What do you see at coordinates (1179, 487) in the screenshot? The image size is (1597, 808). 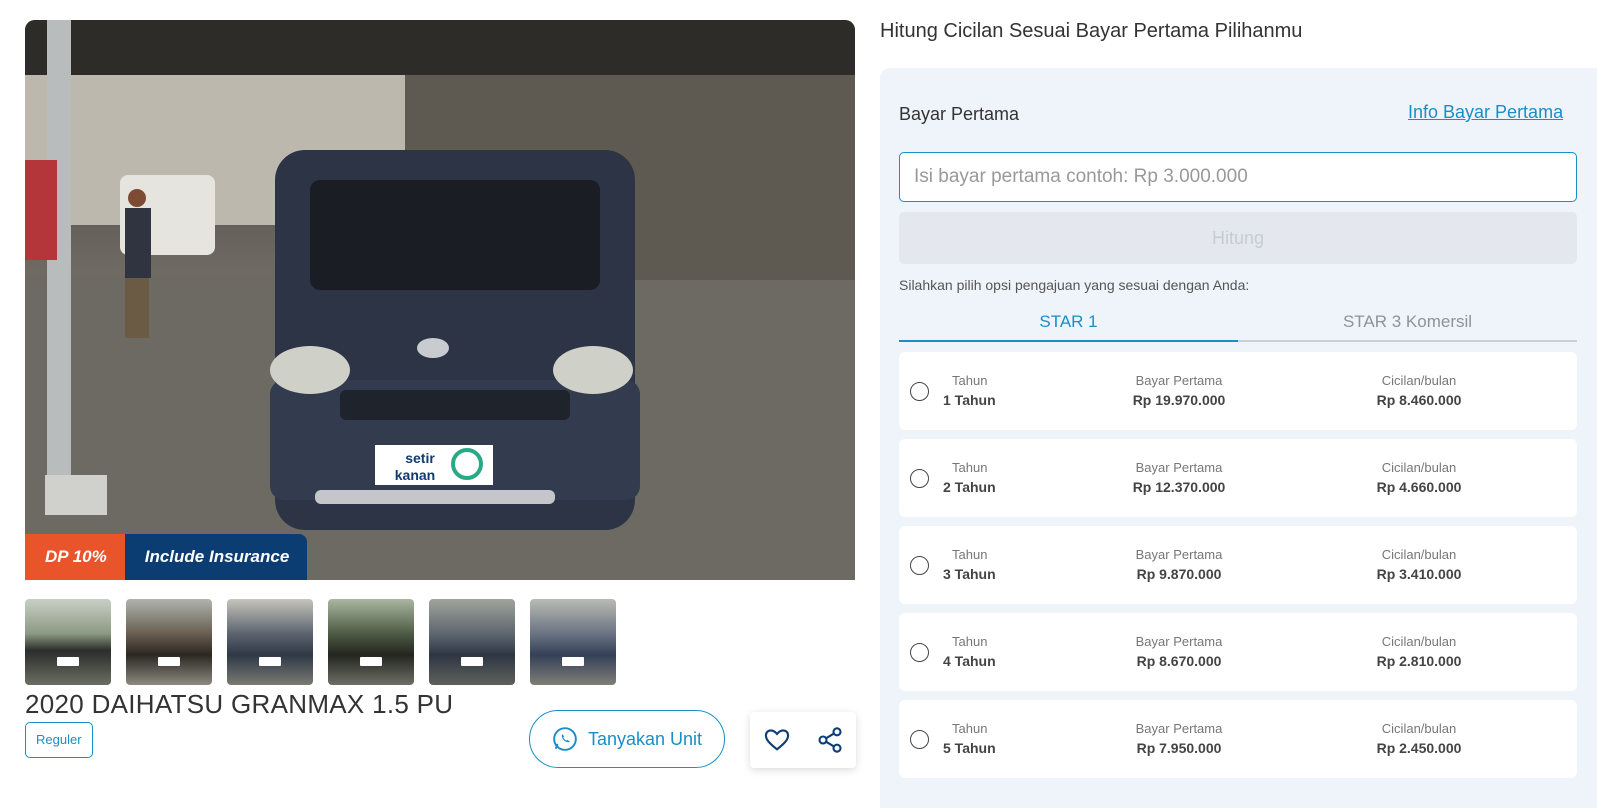 I see `dp-value: Rp 12.370.000` at bounding box center [1179, 487].